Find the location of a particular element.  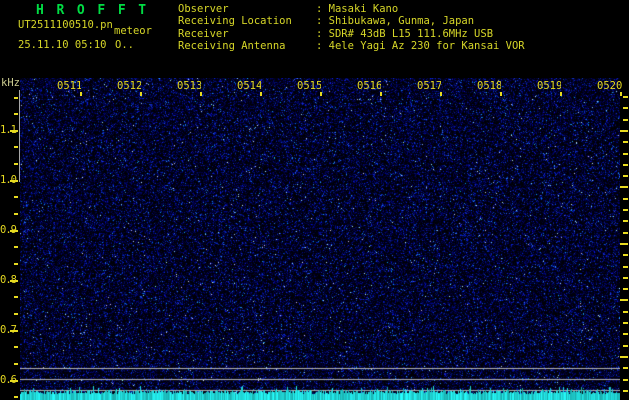

time-label: 0517 is located at coordinates (429, 86).